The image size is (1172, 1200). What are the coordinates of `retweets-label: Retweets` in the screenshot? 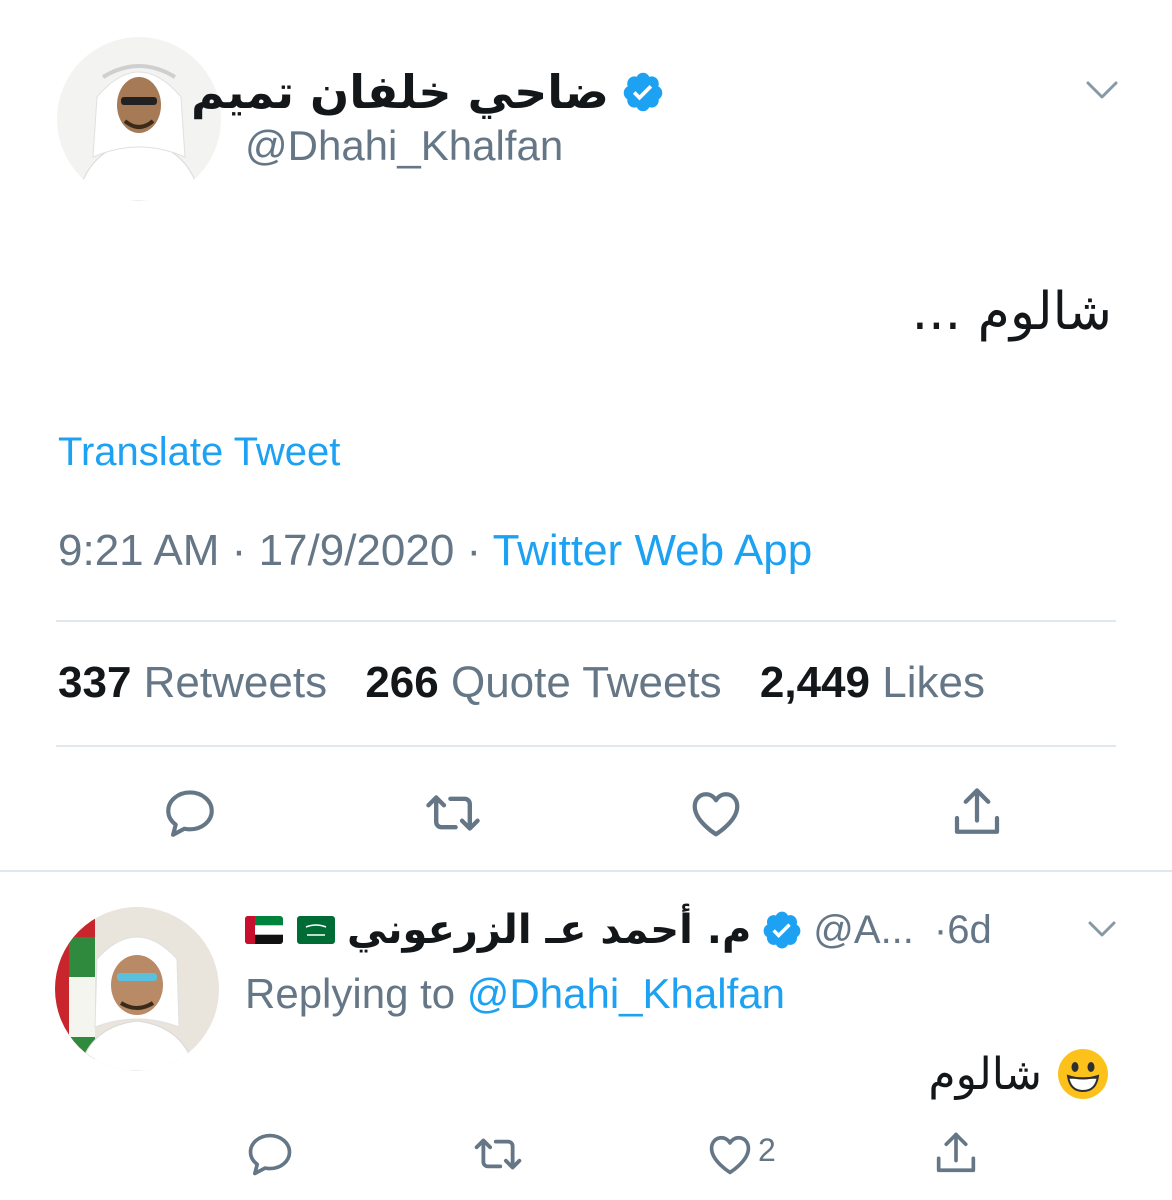 It's located at (235, 682).